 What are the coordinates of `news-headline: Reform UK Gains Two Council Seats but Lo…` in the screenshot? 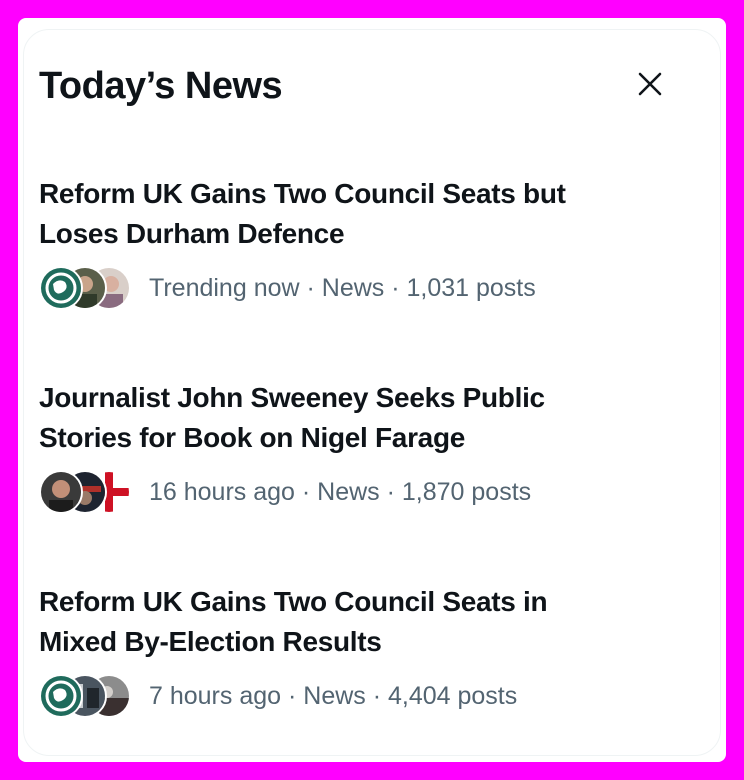 It's located at (349, 214).